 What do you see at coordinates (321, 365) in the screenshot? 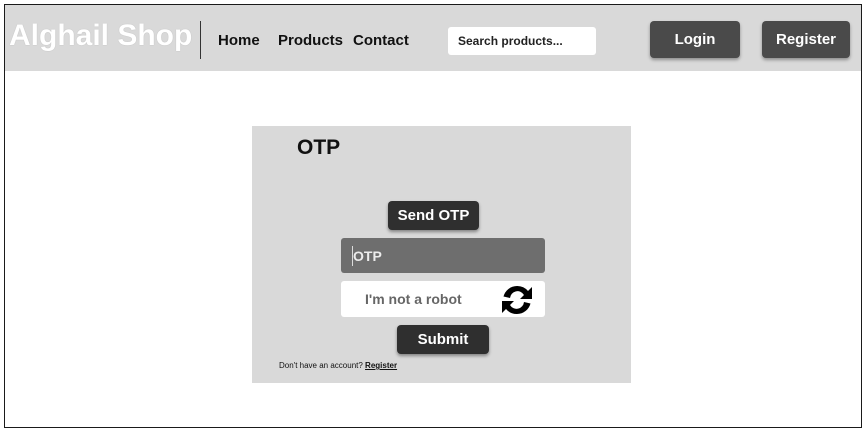
I see `register-prompt-text: Don't have an account?` at bounding box center [321, 365].